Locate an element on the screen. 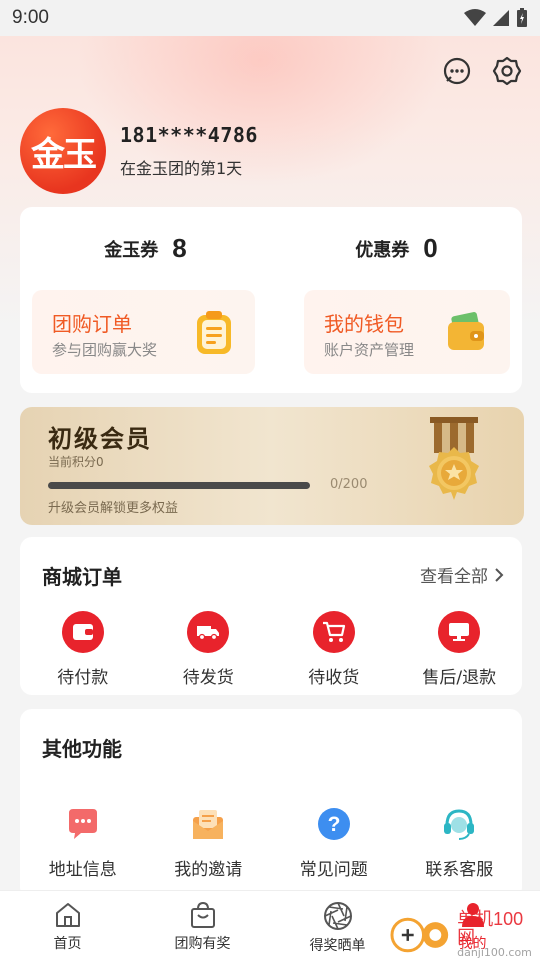  member-level: 初级会员 is located at coordinates (100, 439).